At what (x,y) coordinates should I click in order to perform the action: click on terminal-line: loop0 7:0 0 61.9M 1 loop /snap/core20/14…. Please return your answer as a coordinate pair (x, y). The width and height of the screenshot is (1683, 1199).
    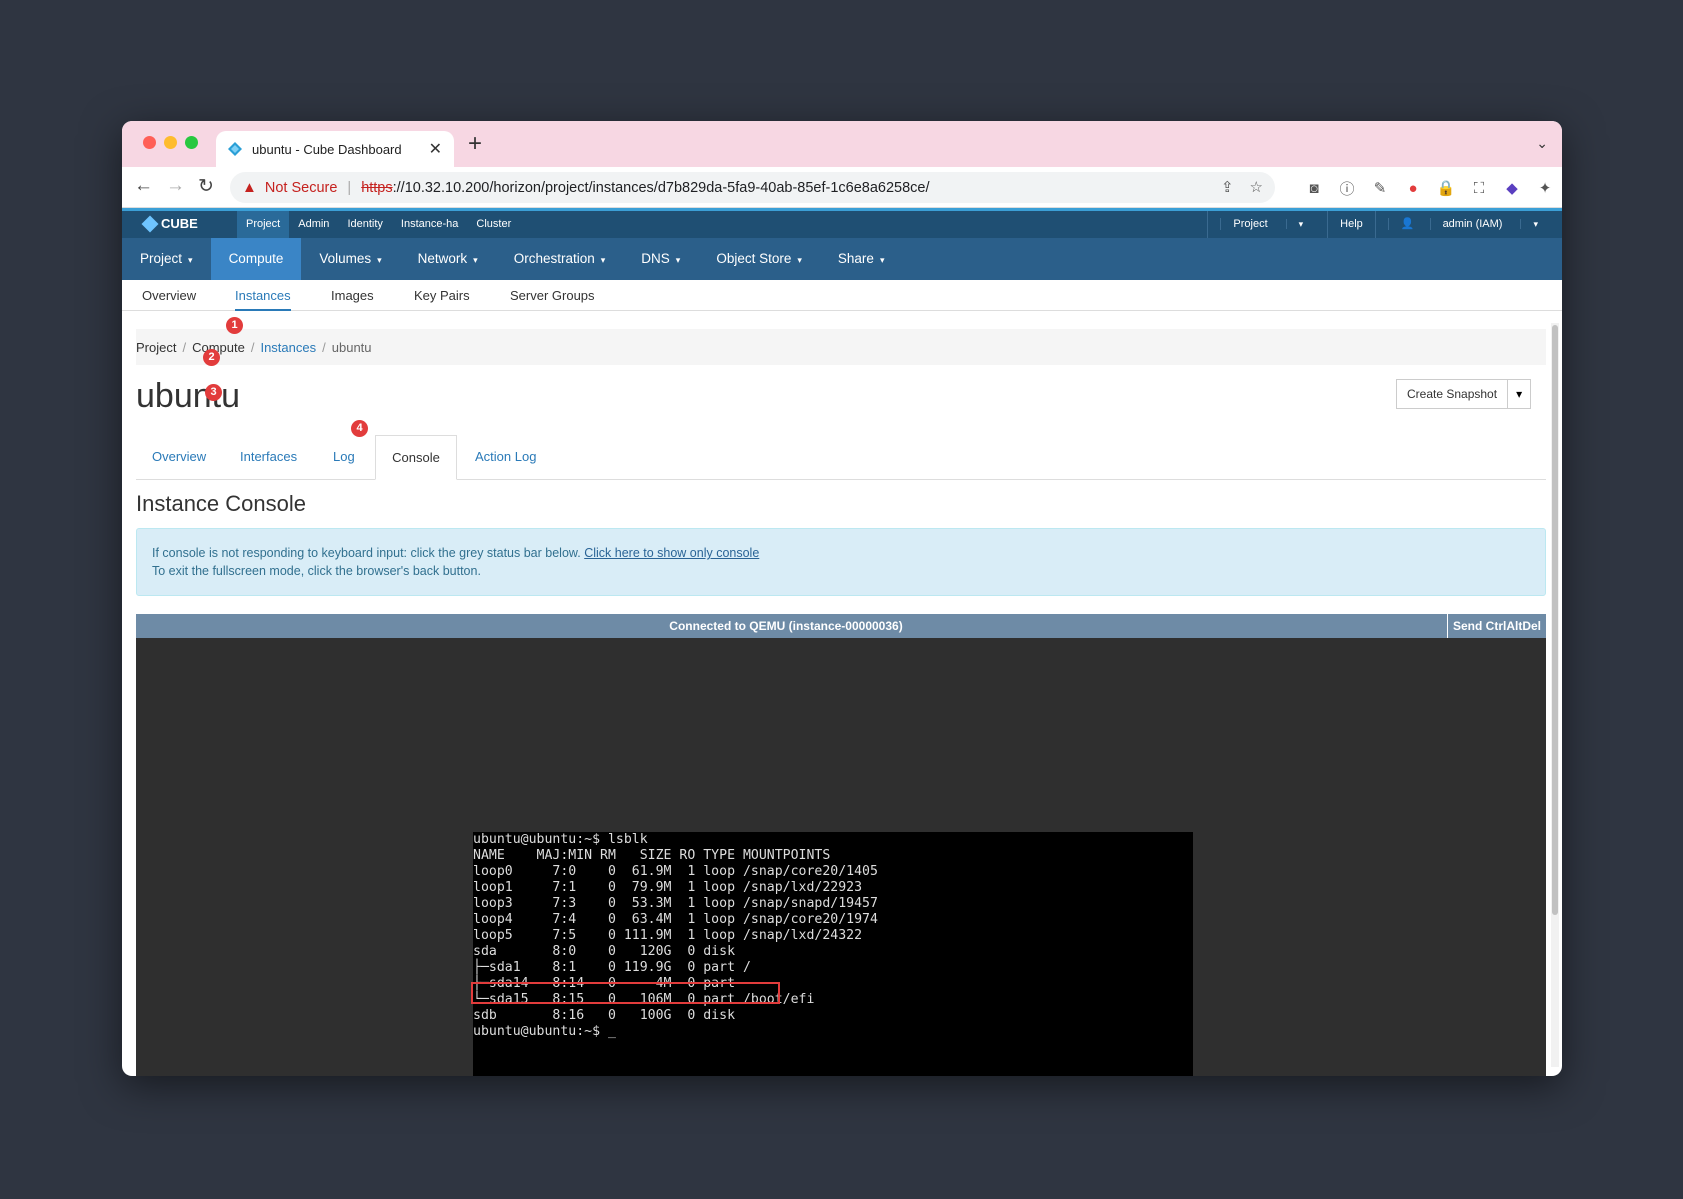
    Looking at the image, I should click on (675, 871).